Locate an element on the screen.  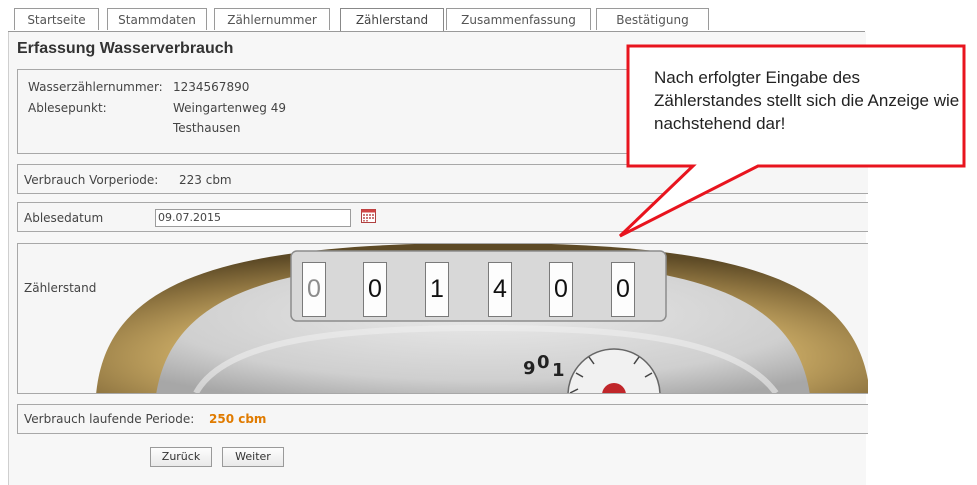
previous-usage-value: 223 cbm is located at coordinates (205, 180).